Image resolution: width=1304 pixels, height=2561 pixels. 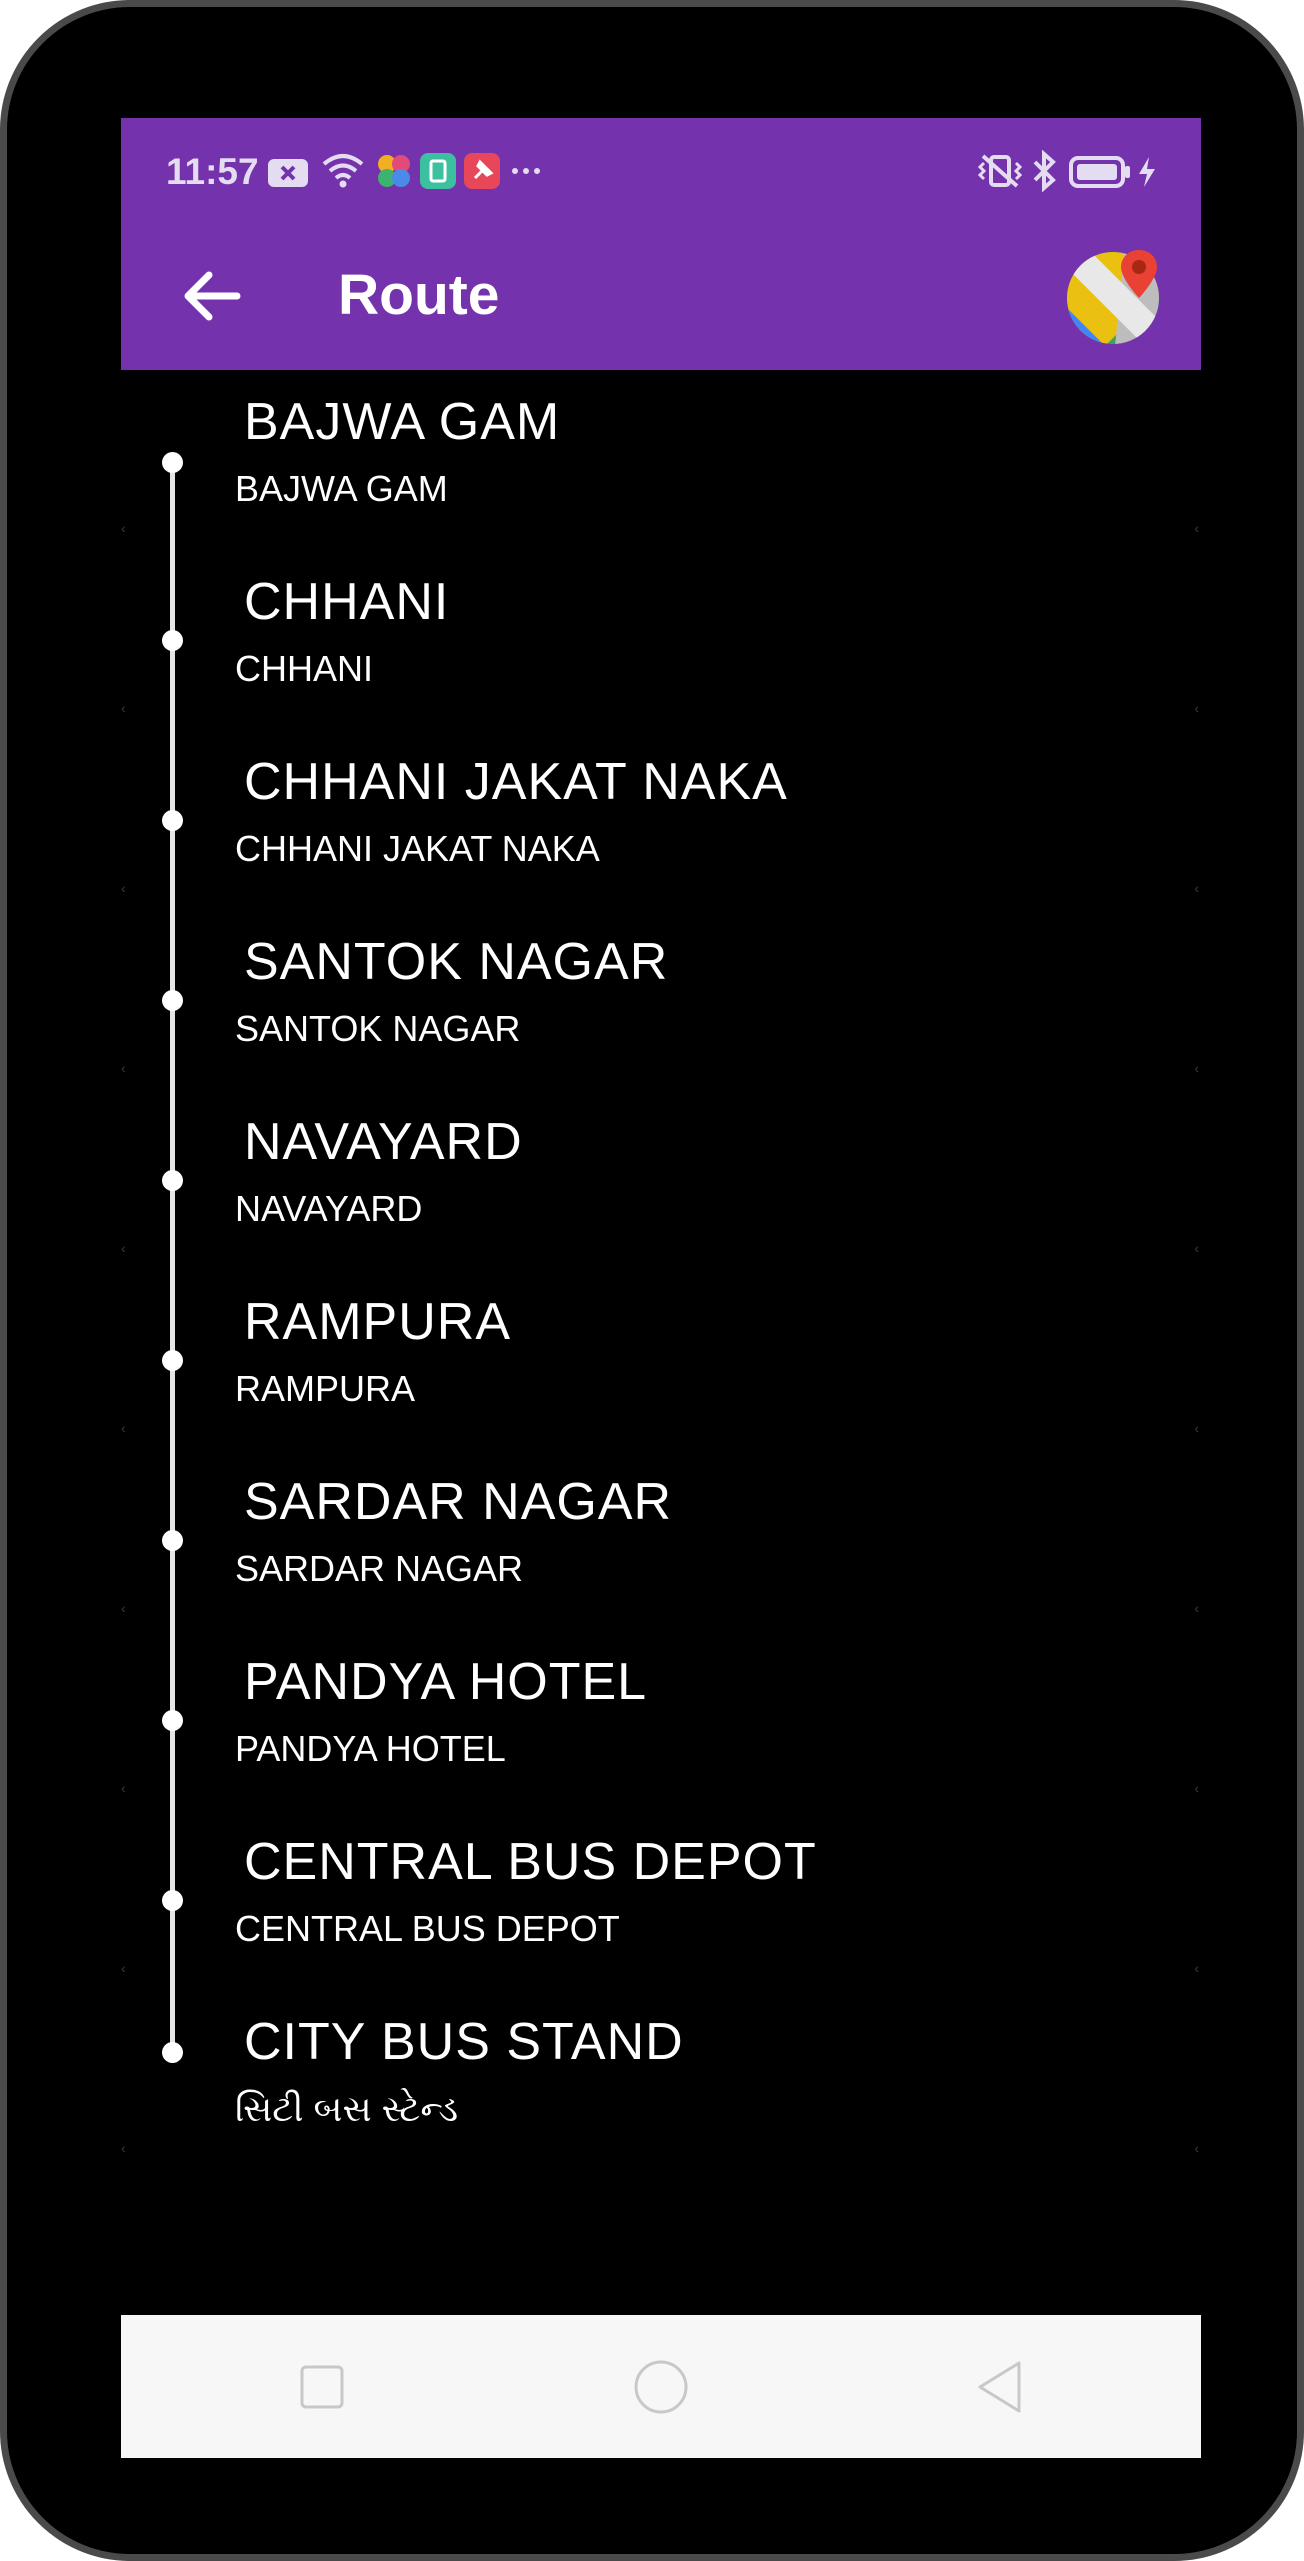 I want to click on route-stop: CHHANI CHHANI ‹ ‹, so click(x=661, y=640).